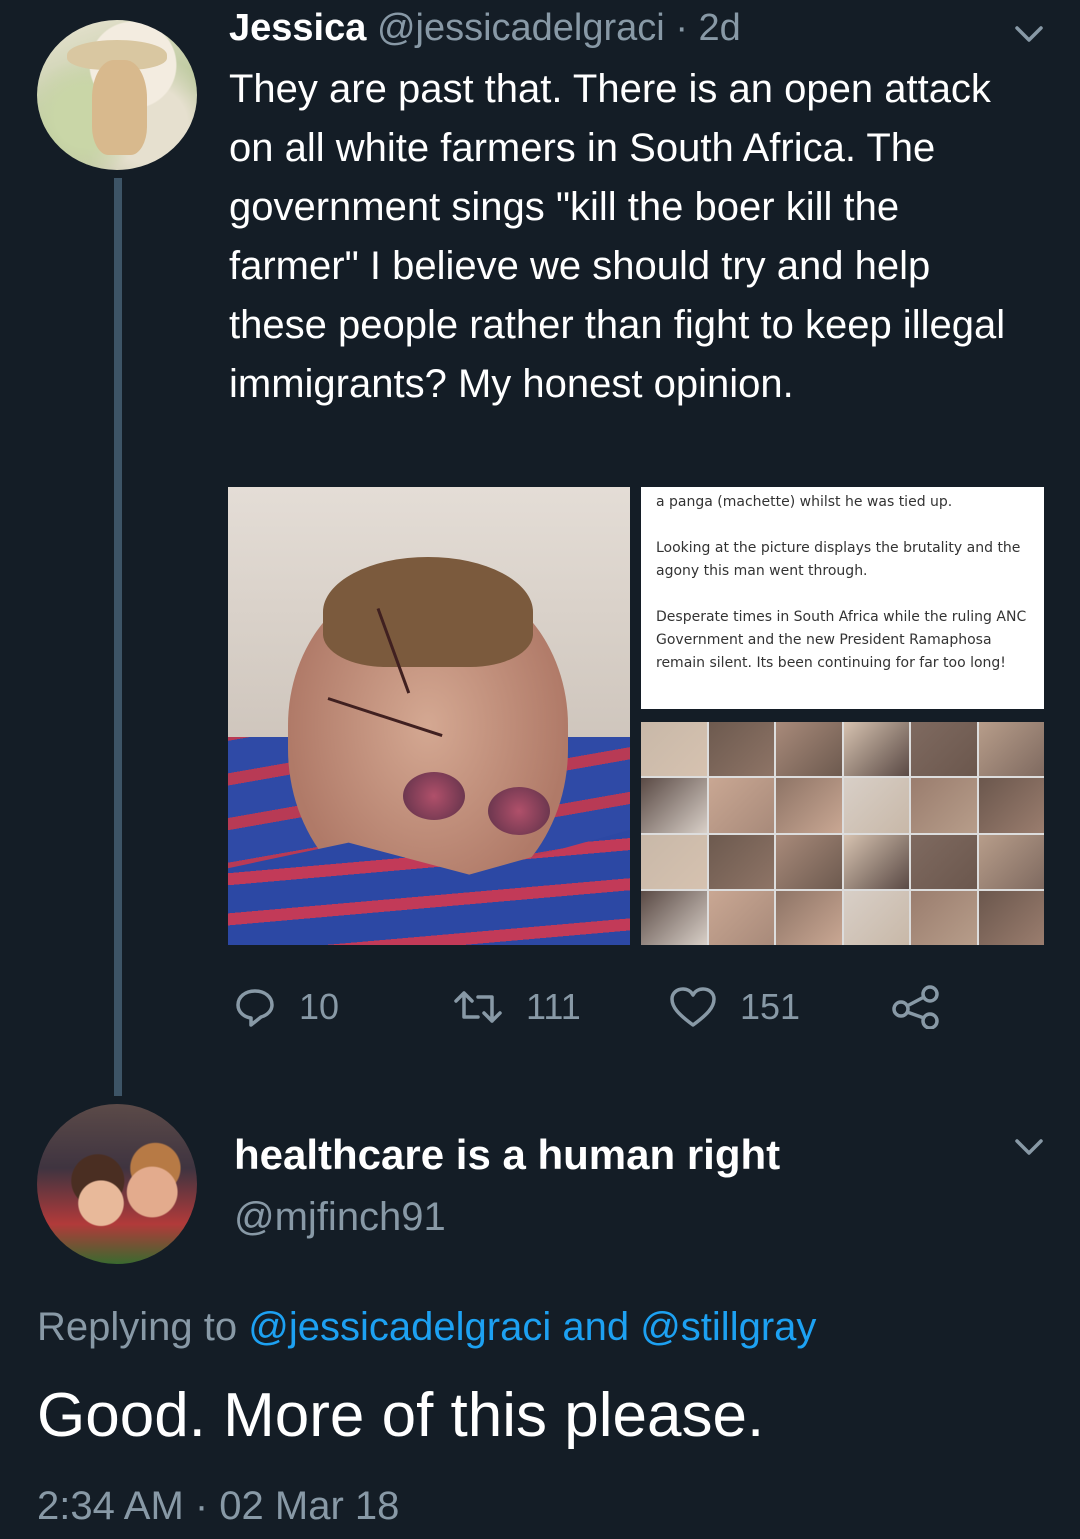 The image size is (1080, 1539). What do you see at coordinates (429, 716) in the screenshot?
I see `tweet1-media-photo` at bounding box center [429, 716].